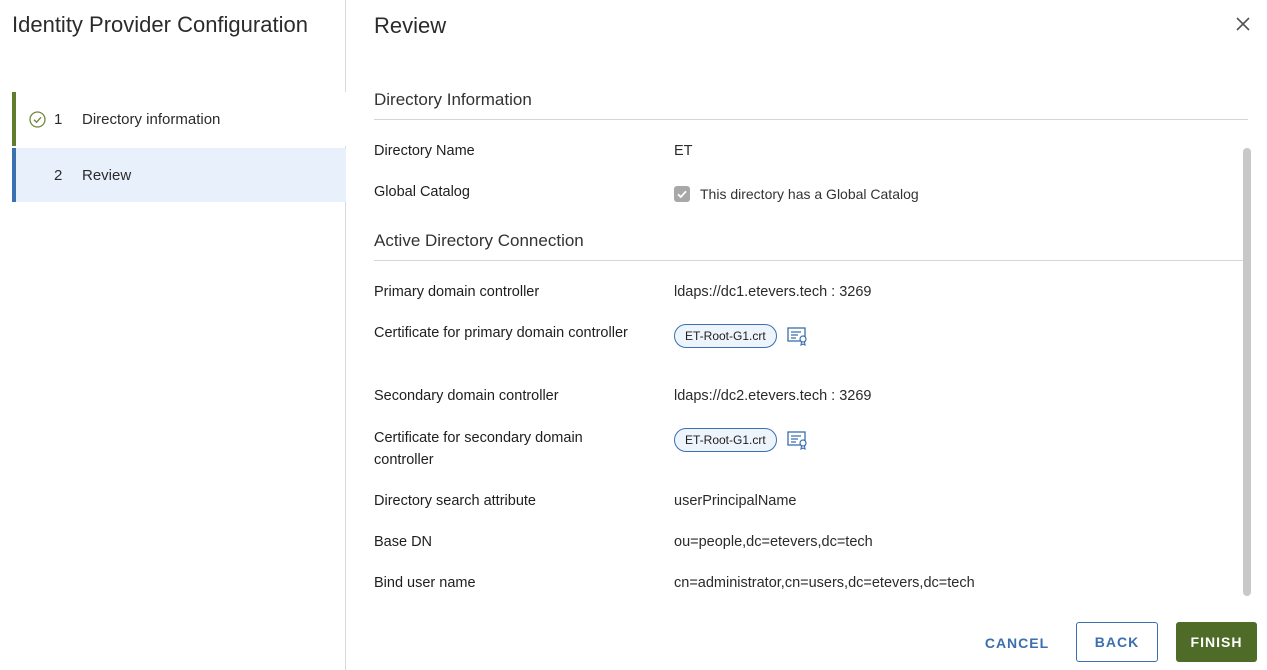 This screenshot has height=670, width=1267. Describe the element at coordinates (811, 105) in the screenshot. I see `section-heading-directory-information: Directory Information` at that location.